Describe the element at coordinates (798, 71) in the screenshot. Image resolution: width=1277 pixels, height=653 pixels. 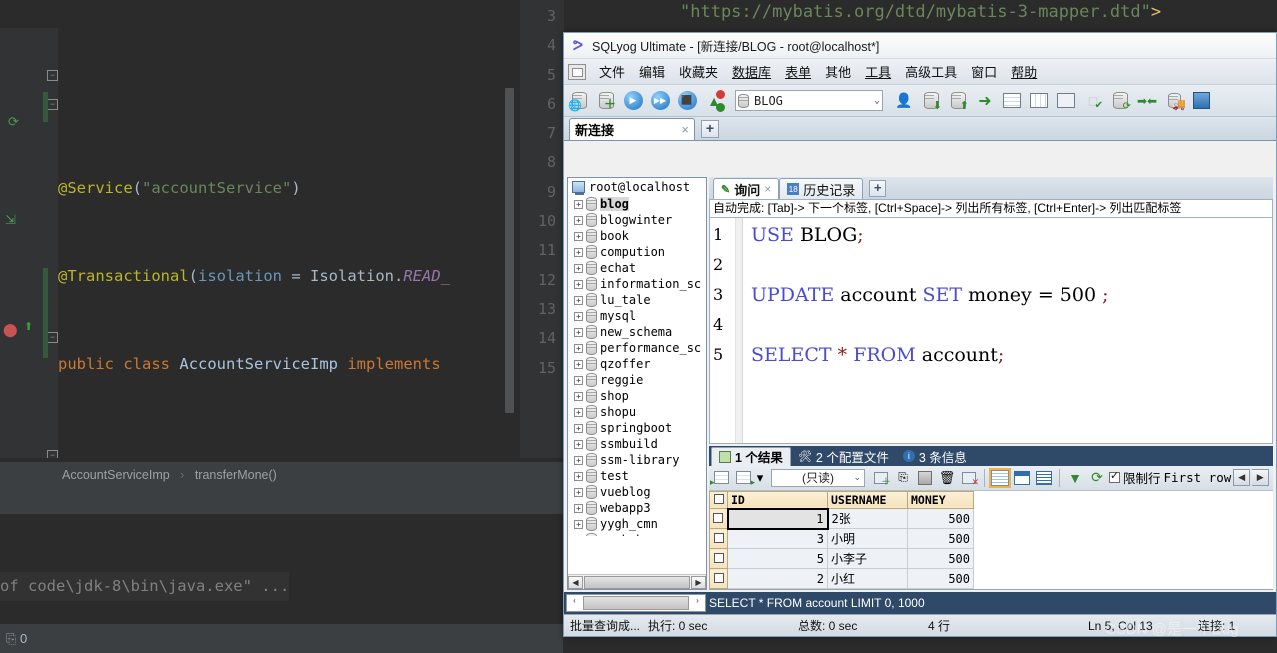
I see `menu-table: 表单` at that location.